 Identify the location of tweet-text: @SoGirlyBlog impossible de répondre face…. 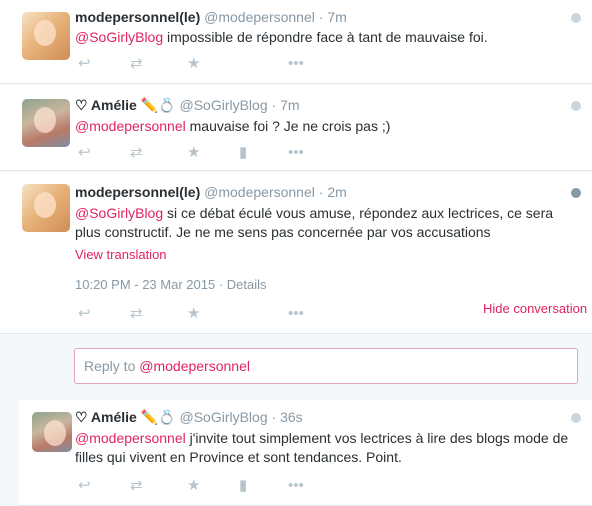
(325, 37).